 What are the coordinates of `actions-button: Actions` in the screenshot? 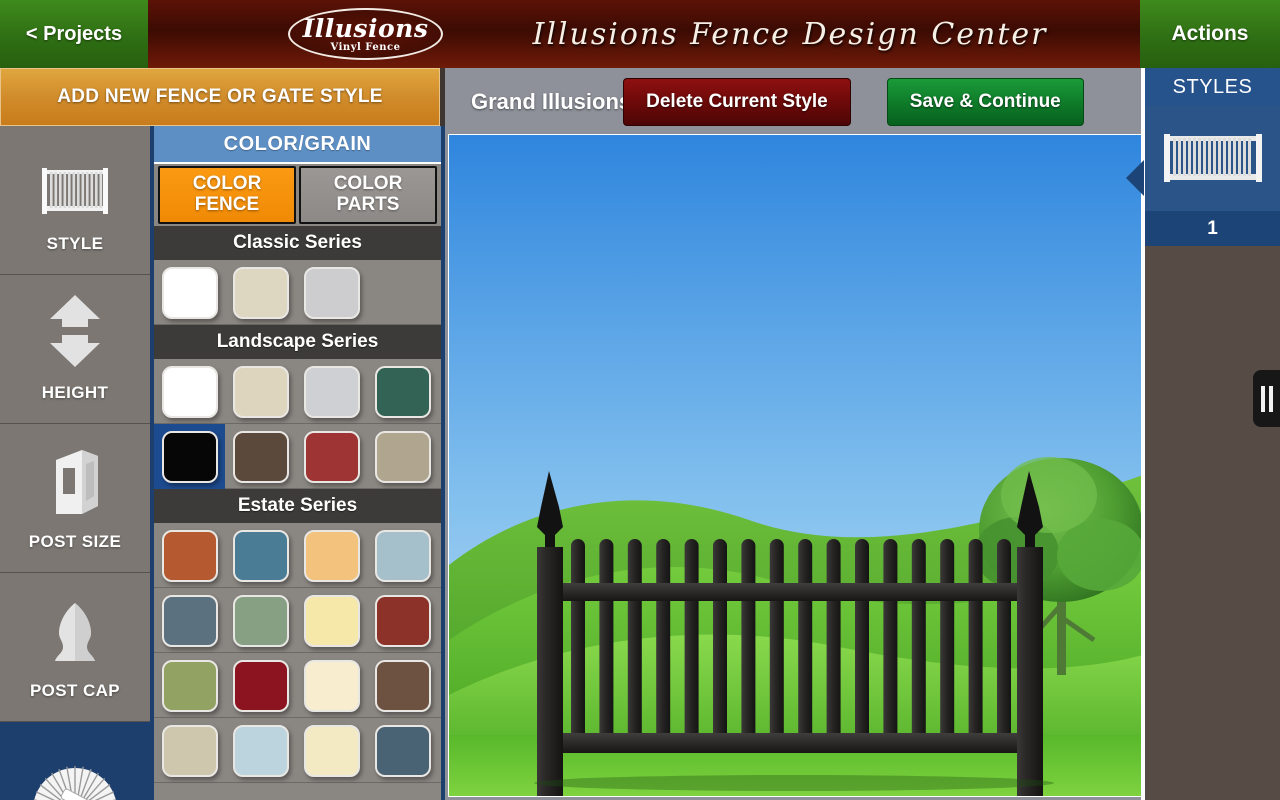 It's located at (1210, 34).